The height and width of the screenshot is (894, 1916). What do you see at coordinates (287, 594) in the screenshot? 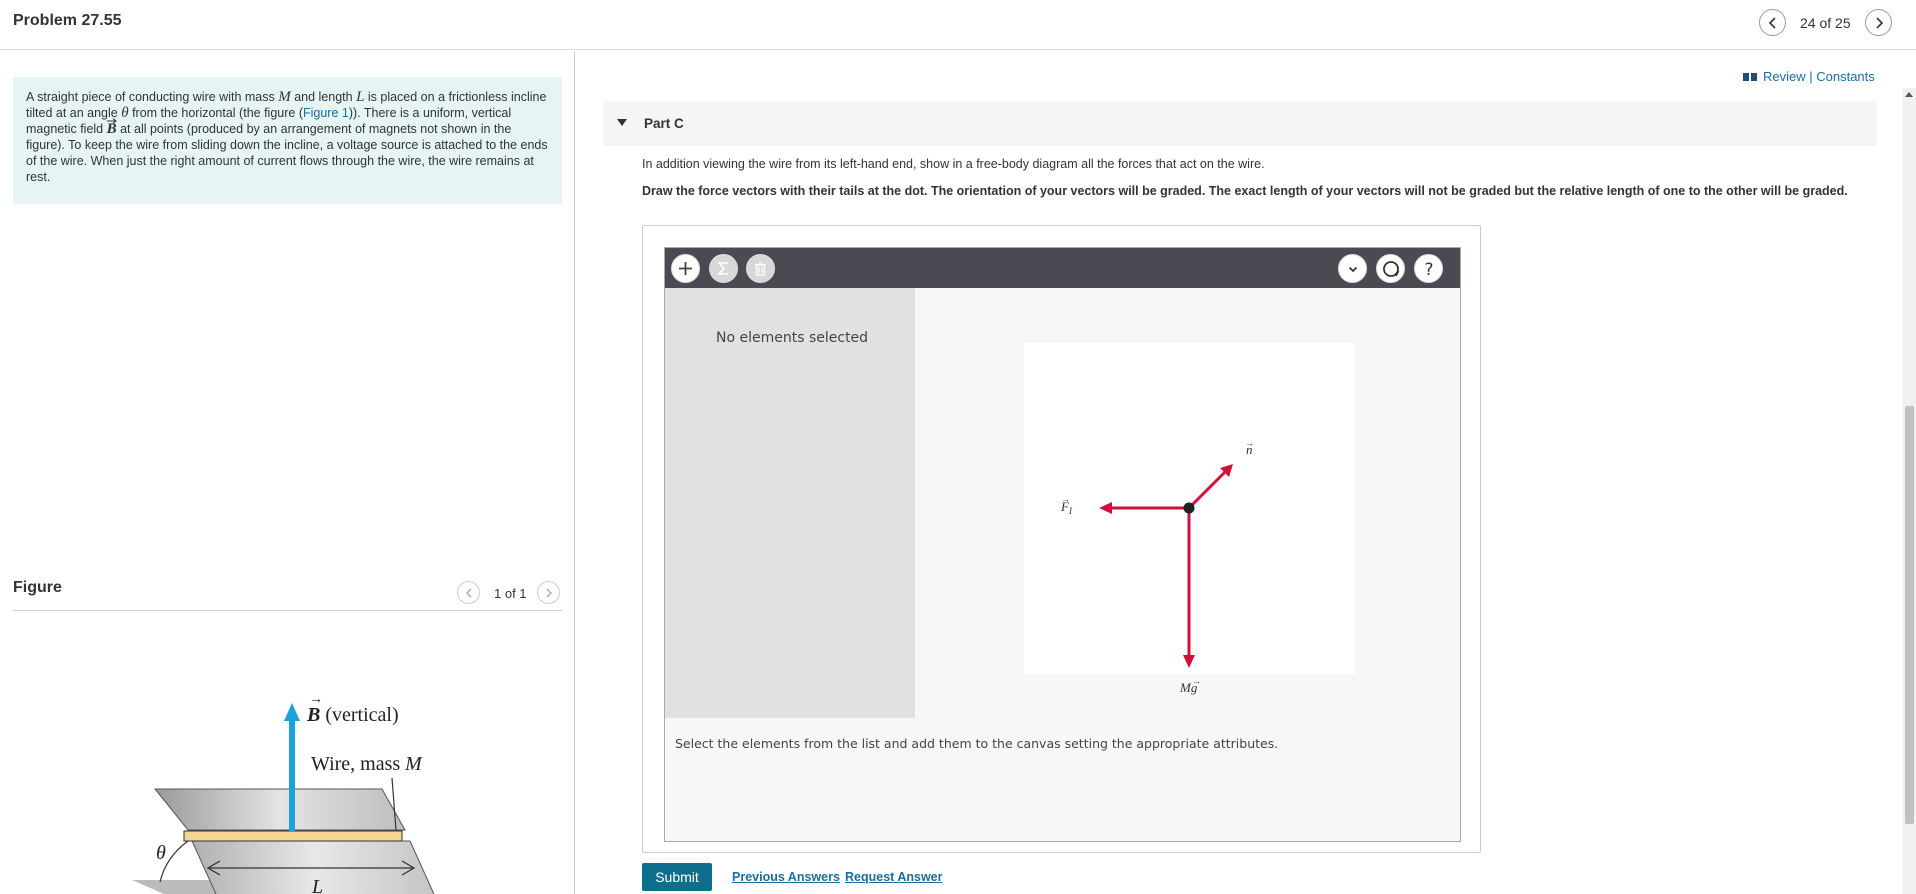
I see `figure-header: Figure 1 of 1` at bounding box center [287, 594].